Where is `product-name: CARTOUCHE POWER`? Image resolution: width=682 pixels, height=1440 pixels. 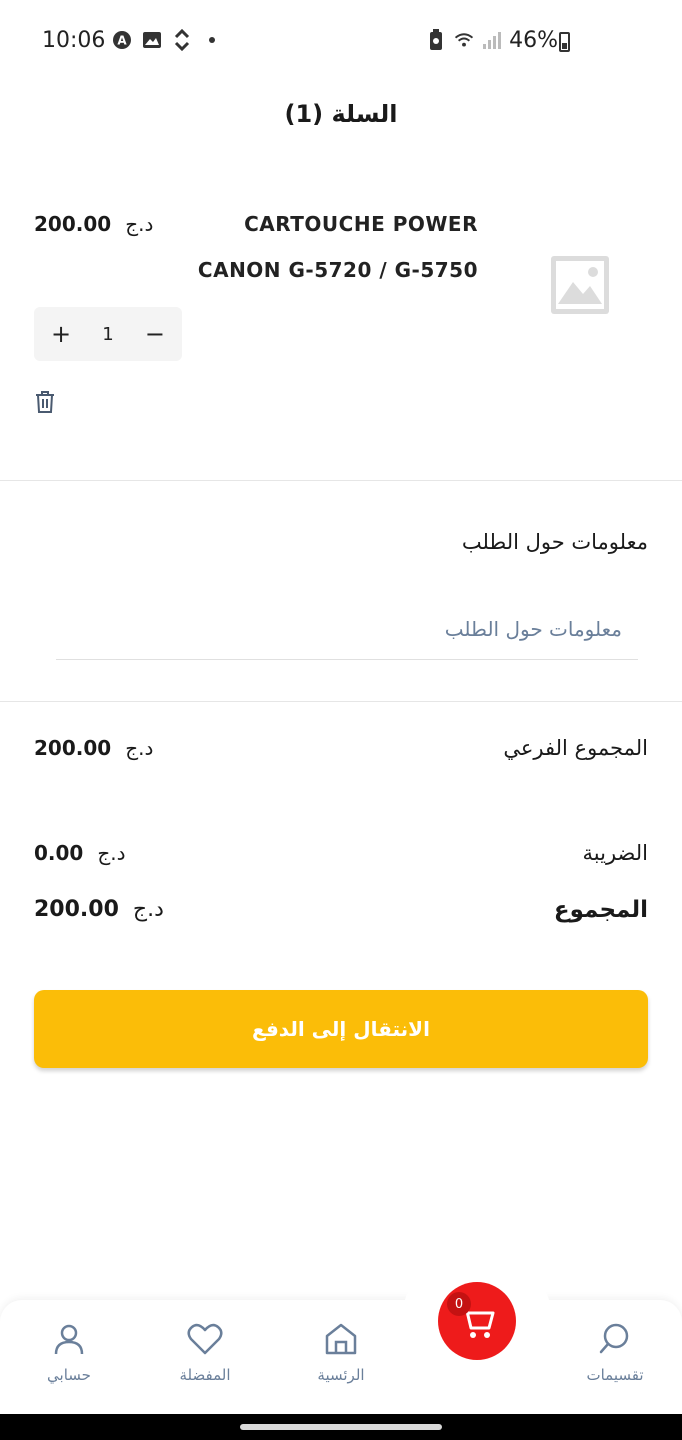
product-name: CARTOUCHE POWER is located at coordinates (361, 224).